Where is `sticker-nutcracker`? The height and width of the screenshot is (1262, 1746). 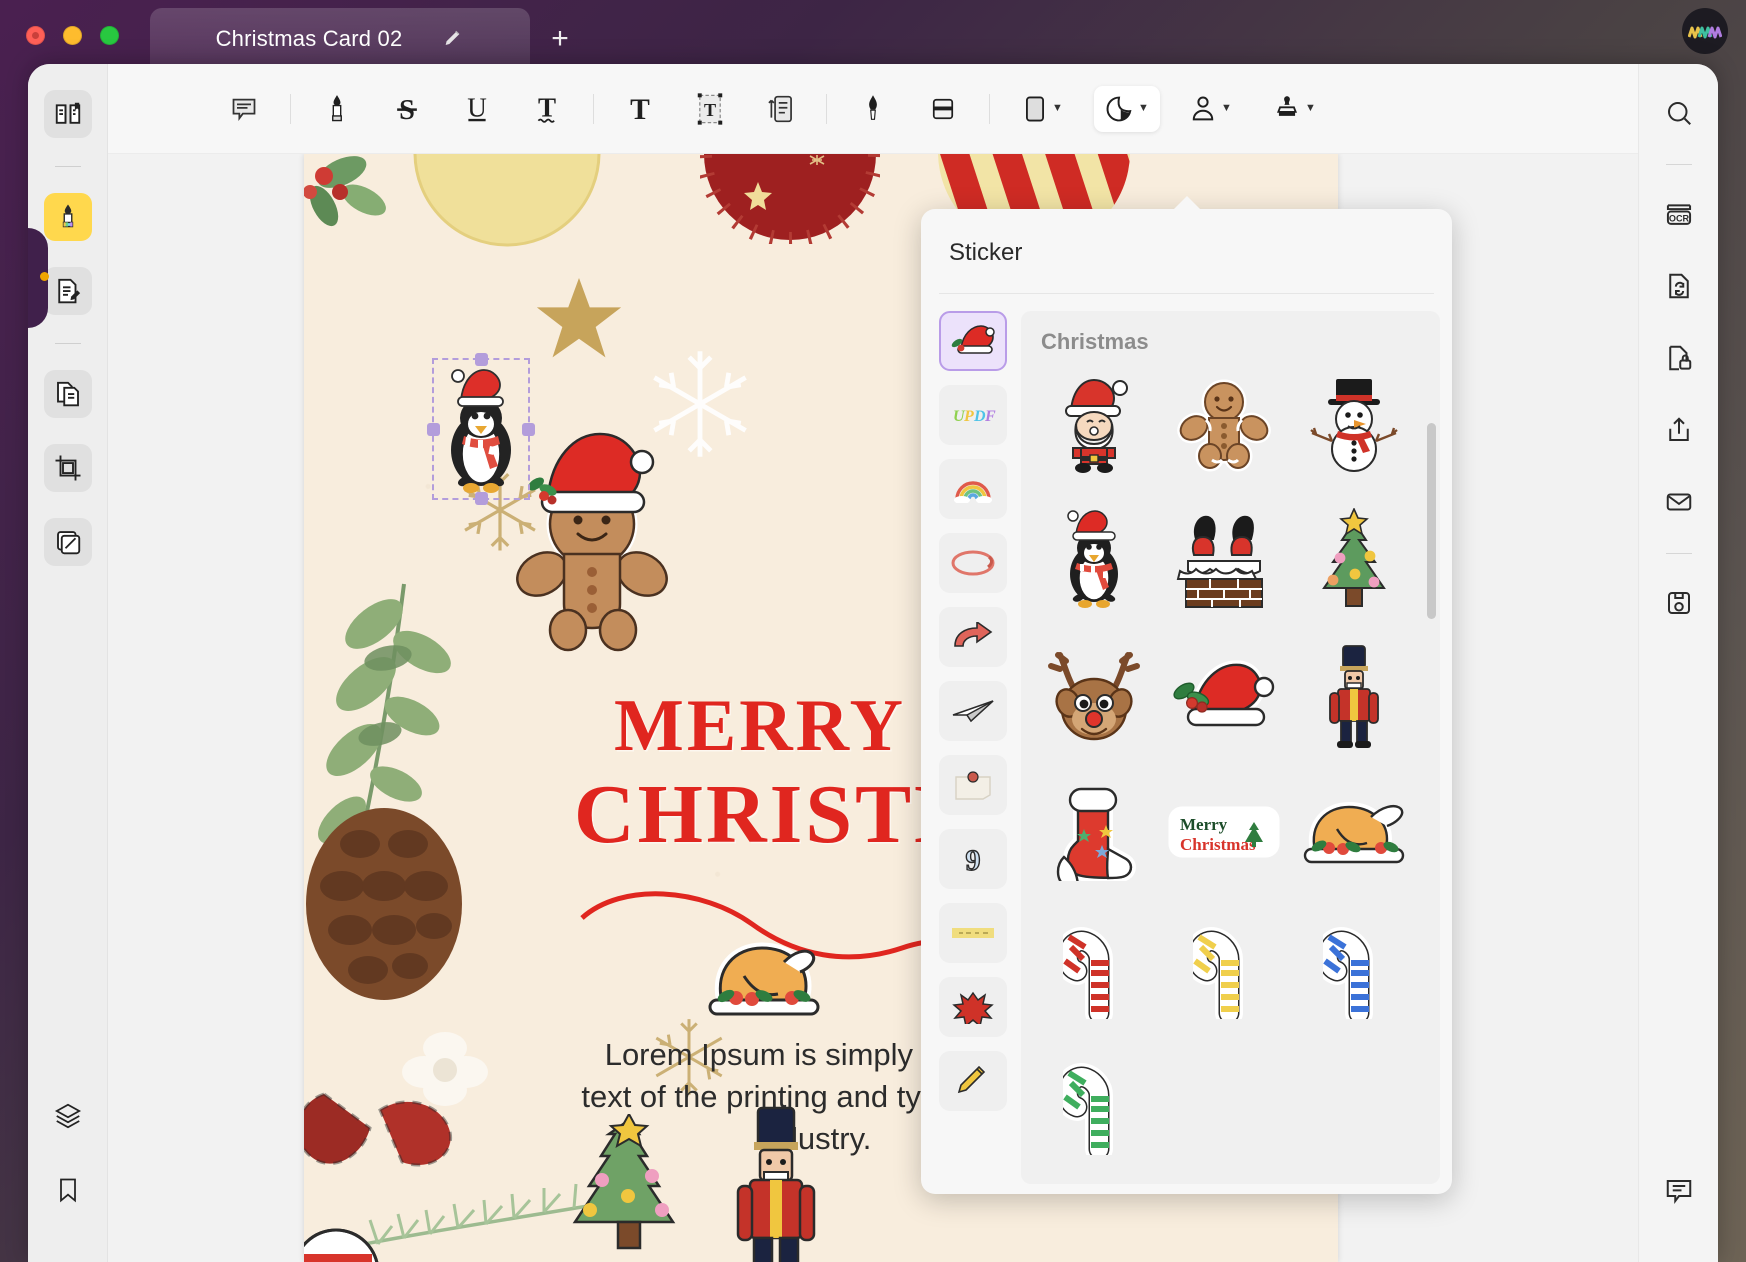
sticker-nutcracker is located at coordinates (1354, 696).